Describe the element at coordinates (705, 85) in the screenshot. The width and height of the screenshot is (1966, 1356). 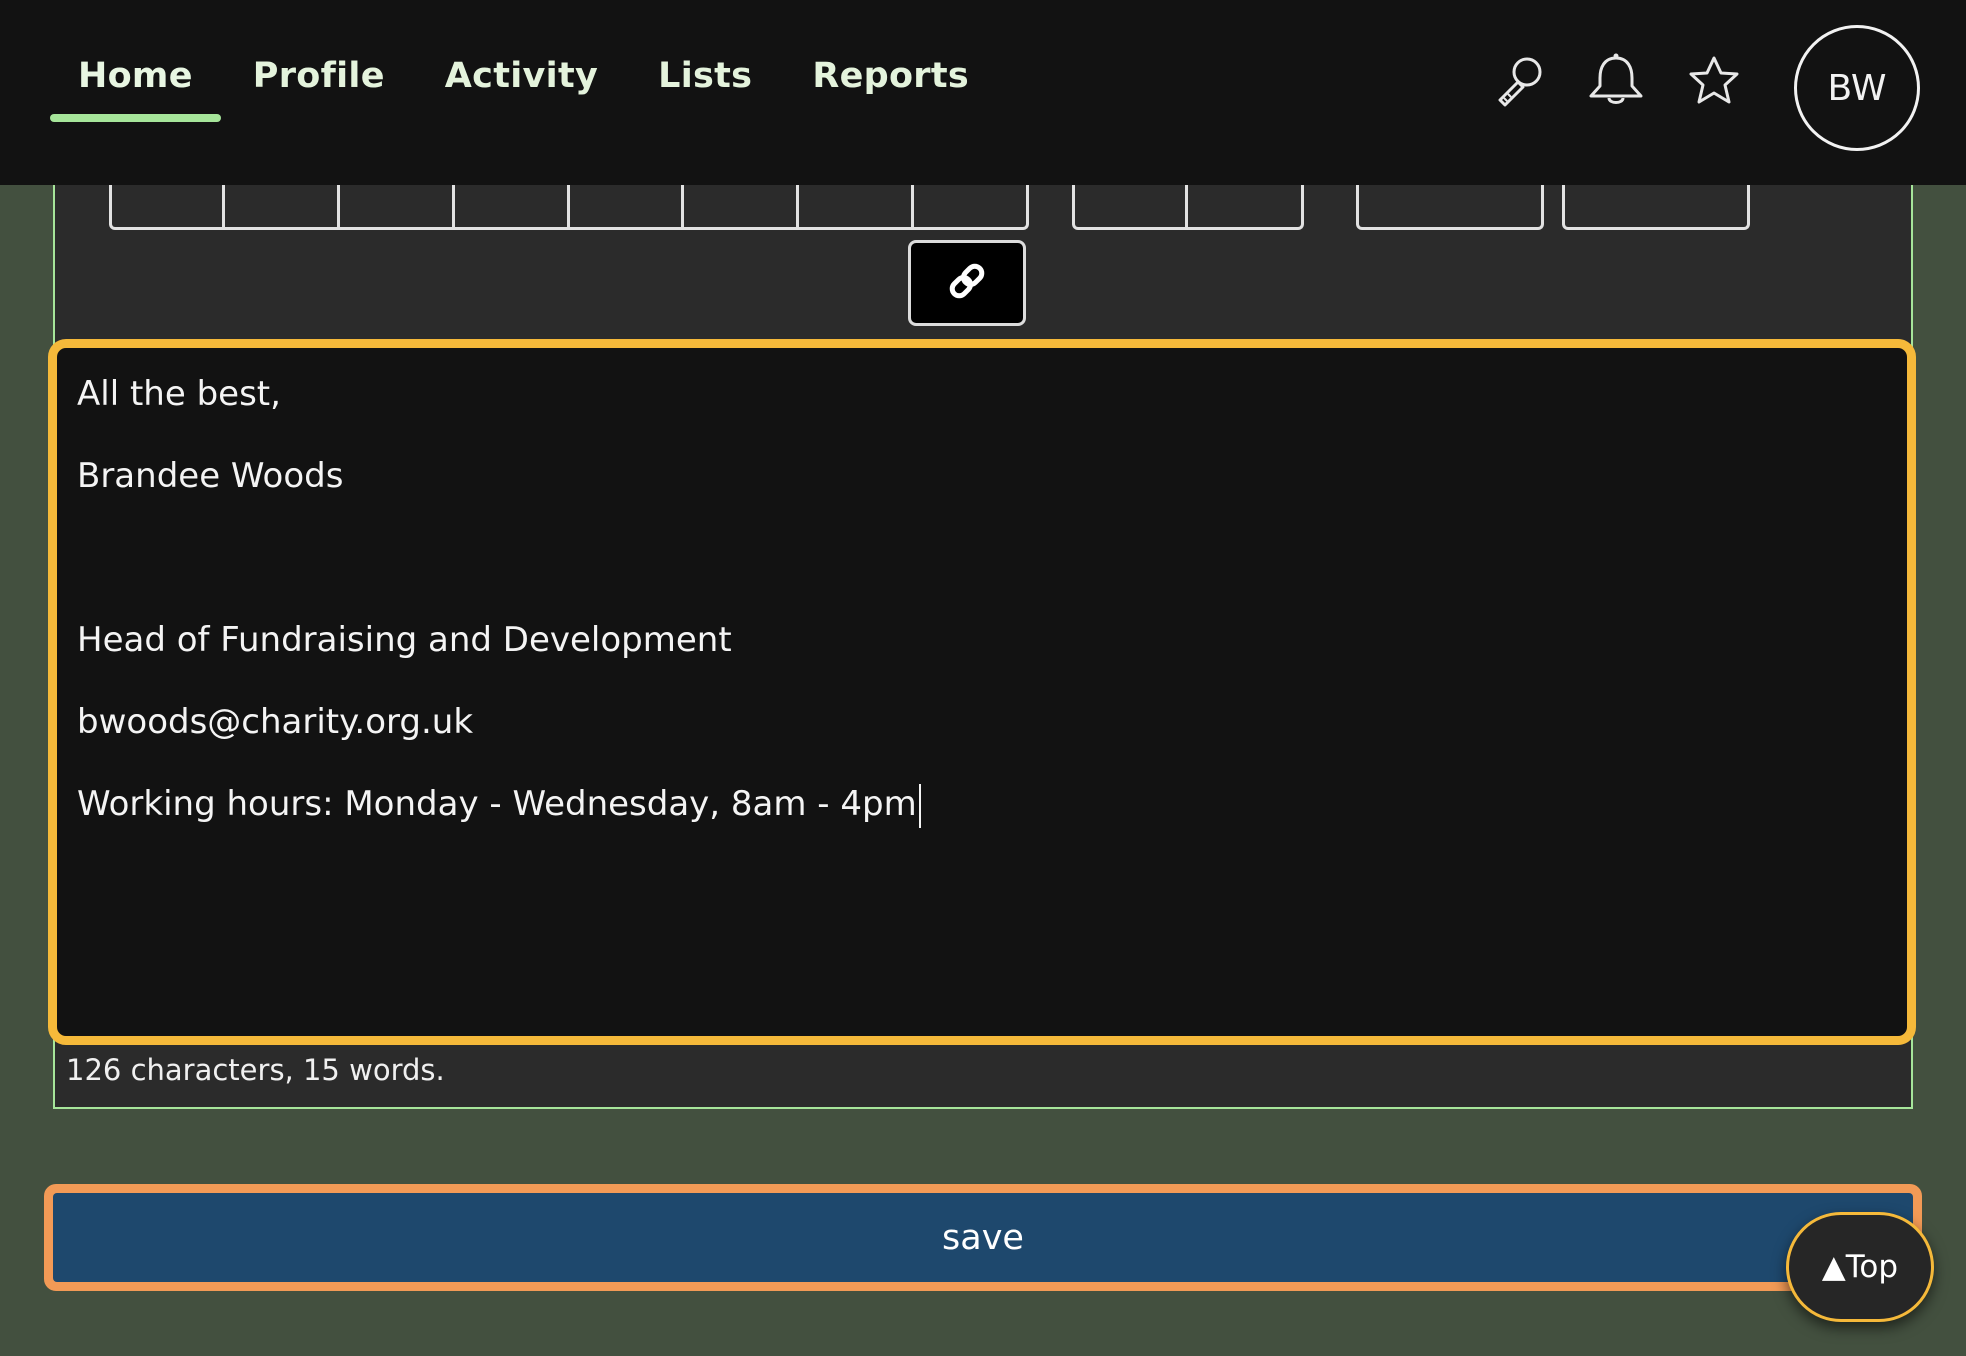
I see `nav-lists: Lists` at that location.